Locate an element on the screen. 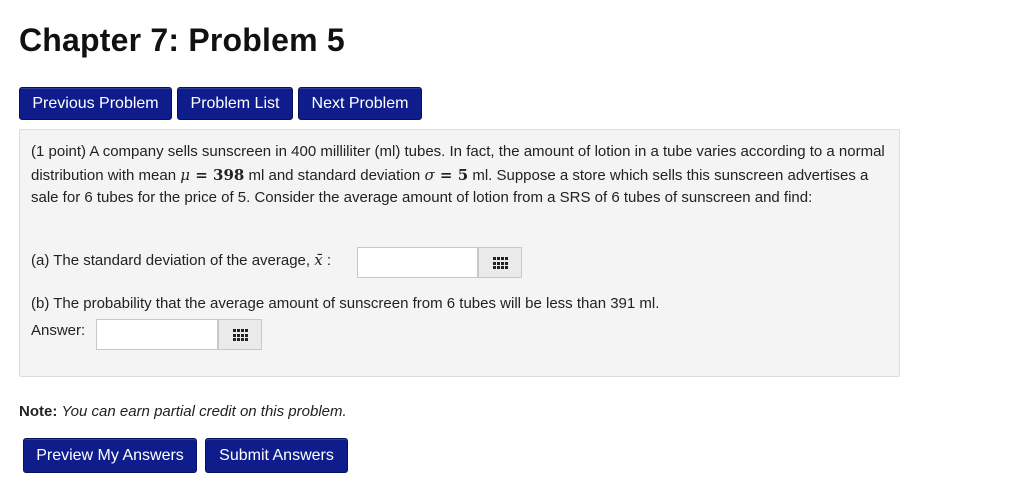 The image size is (1014, 481). part-a-equation-editor-button is located at coordinates (500, 262).